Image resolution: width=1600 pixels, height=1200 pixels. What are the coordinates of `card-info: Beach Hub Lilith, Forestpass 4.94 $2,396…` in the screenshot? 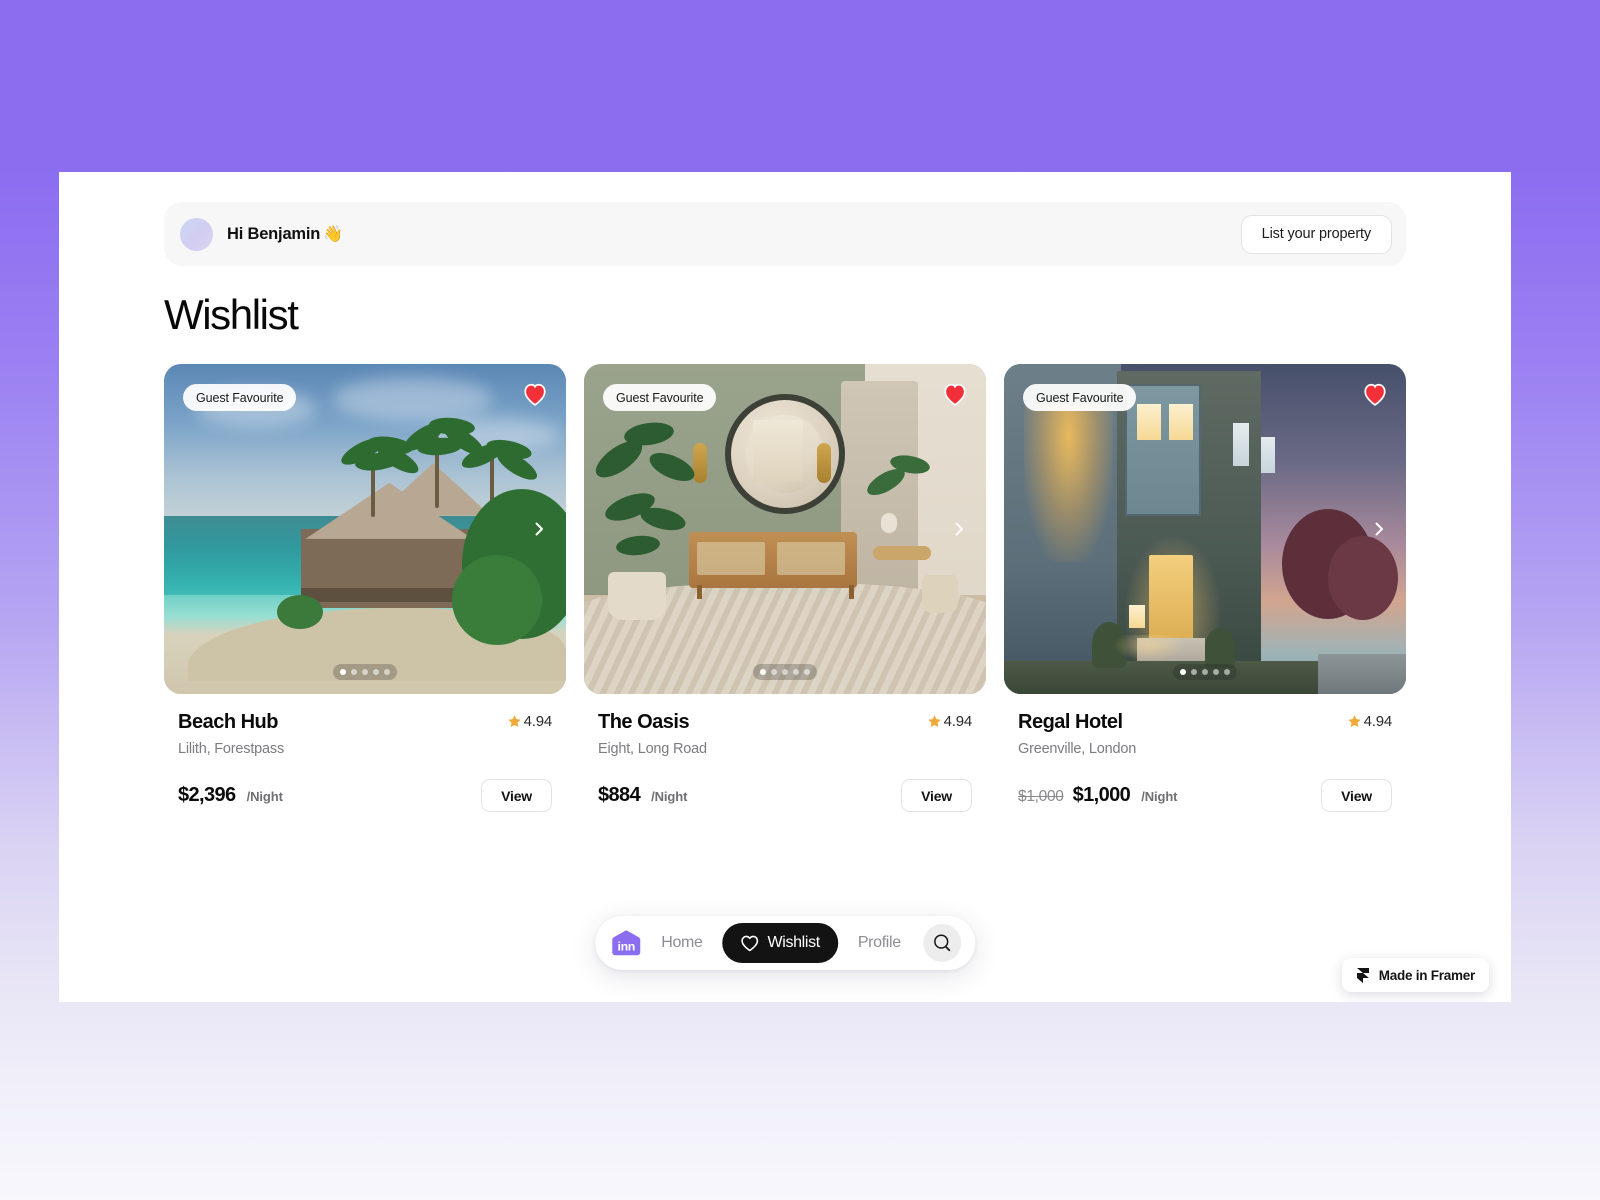 It's located at (365, 753).